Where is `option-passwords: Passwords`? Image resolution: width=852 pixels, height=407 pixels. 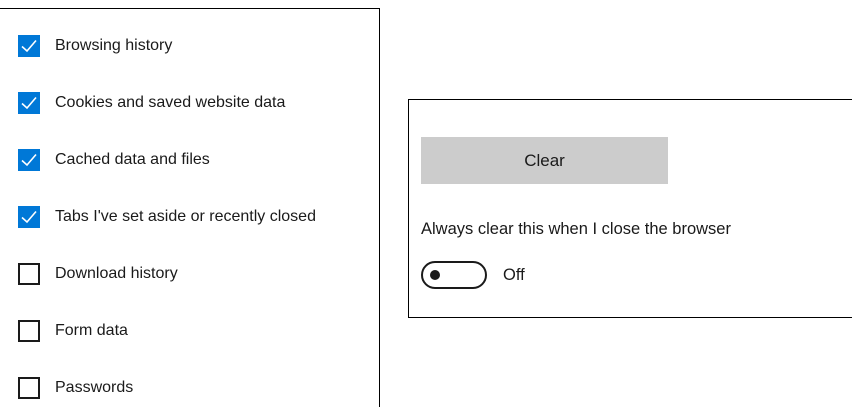 option-passwords: Passwords is located at coordinates (75, 388).